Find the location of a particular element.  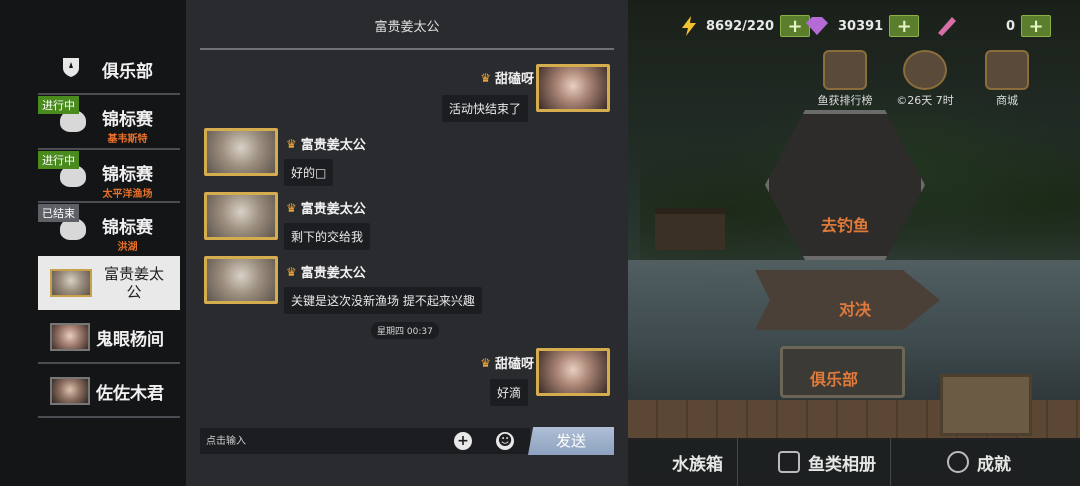

lightning-icon is located at coordinates (689, 26).